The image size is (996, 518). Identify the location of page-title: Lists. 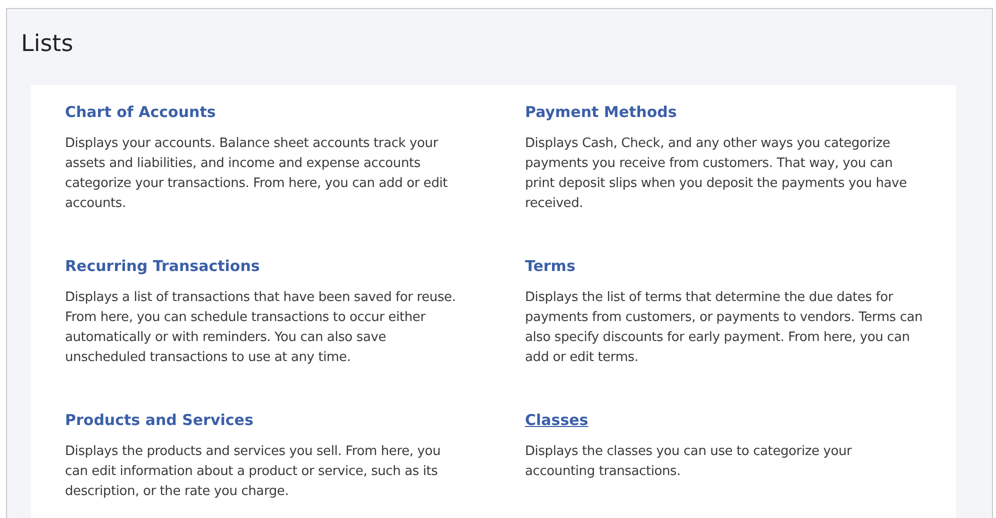
(47, 44).